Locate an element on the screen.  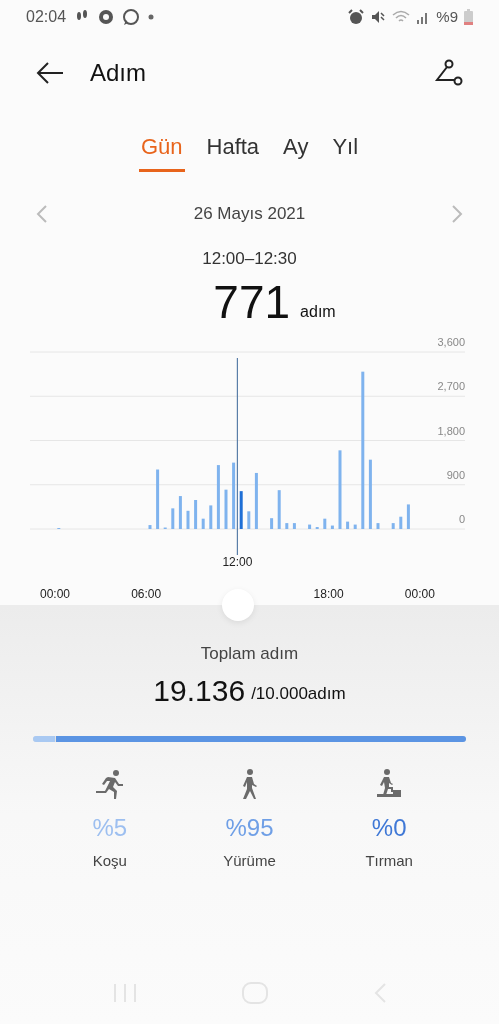
battery-icon is located at coordinates (468, 17).